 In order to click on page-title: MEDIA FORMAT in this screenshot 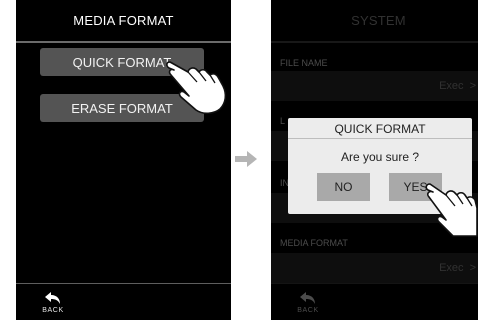, I will do `click(123, 20)`.